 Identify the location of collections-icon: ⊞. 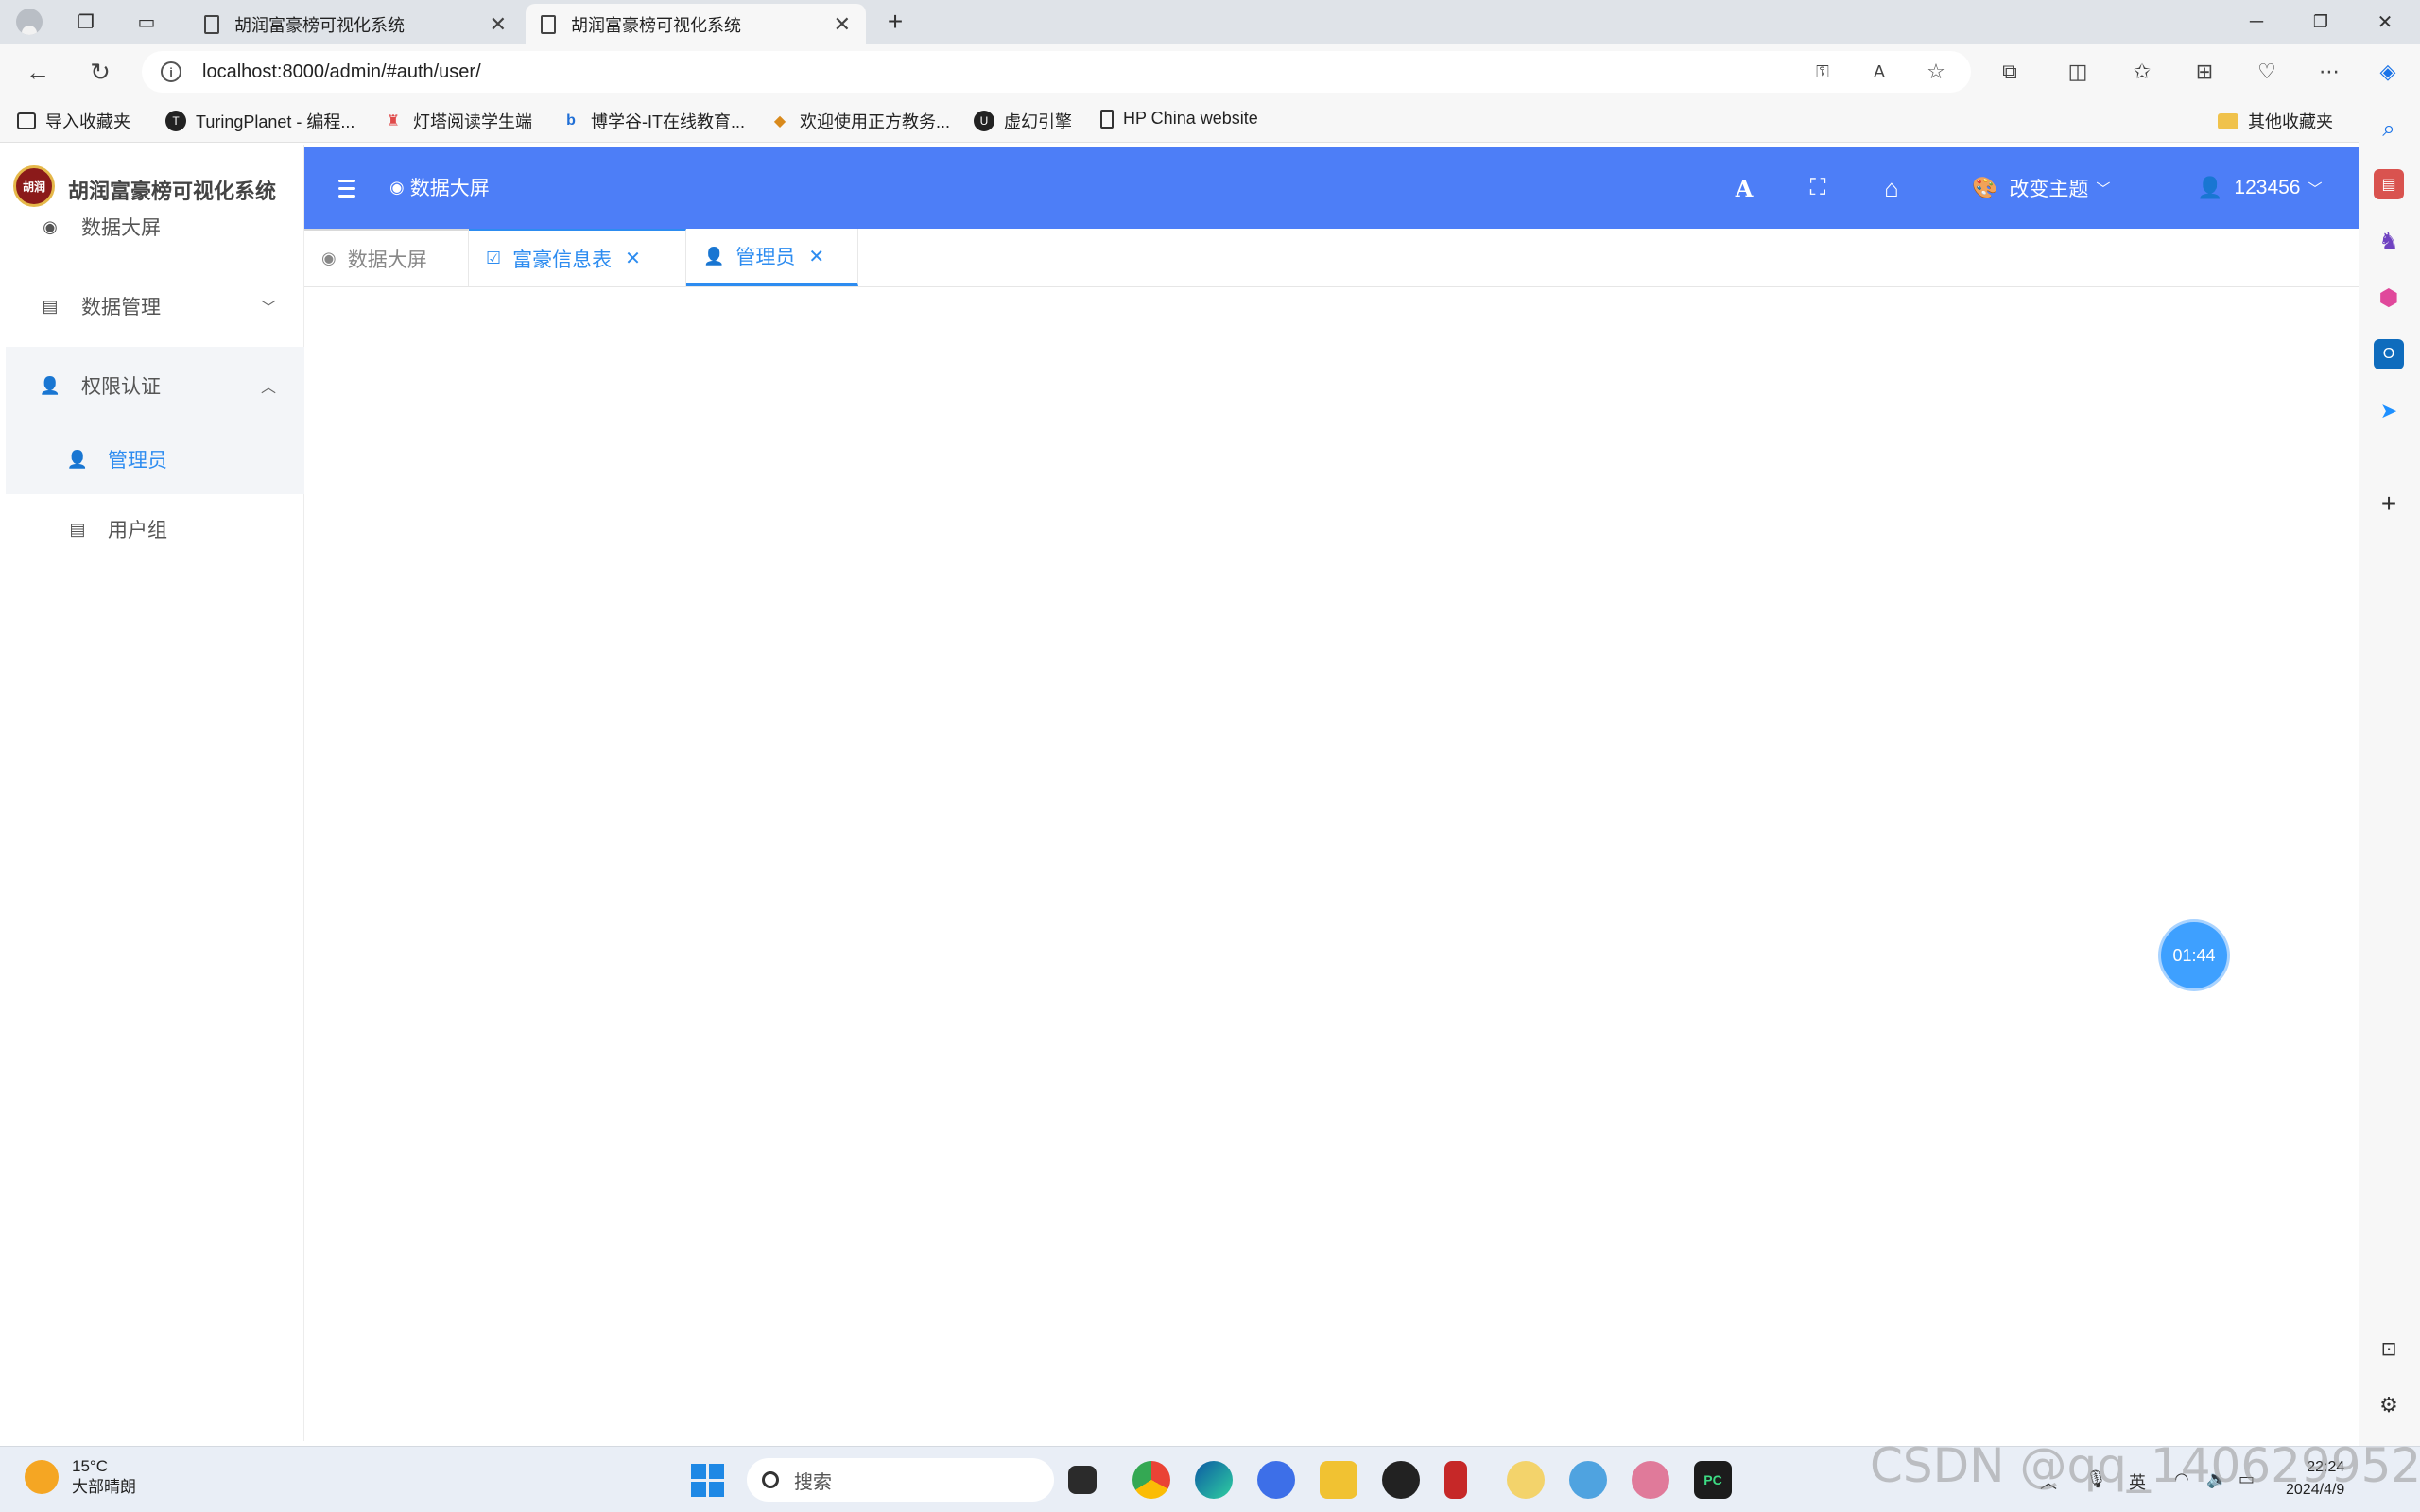
(2204, 72).